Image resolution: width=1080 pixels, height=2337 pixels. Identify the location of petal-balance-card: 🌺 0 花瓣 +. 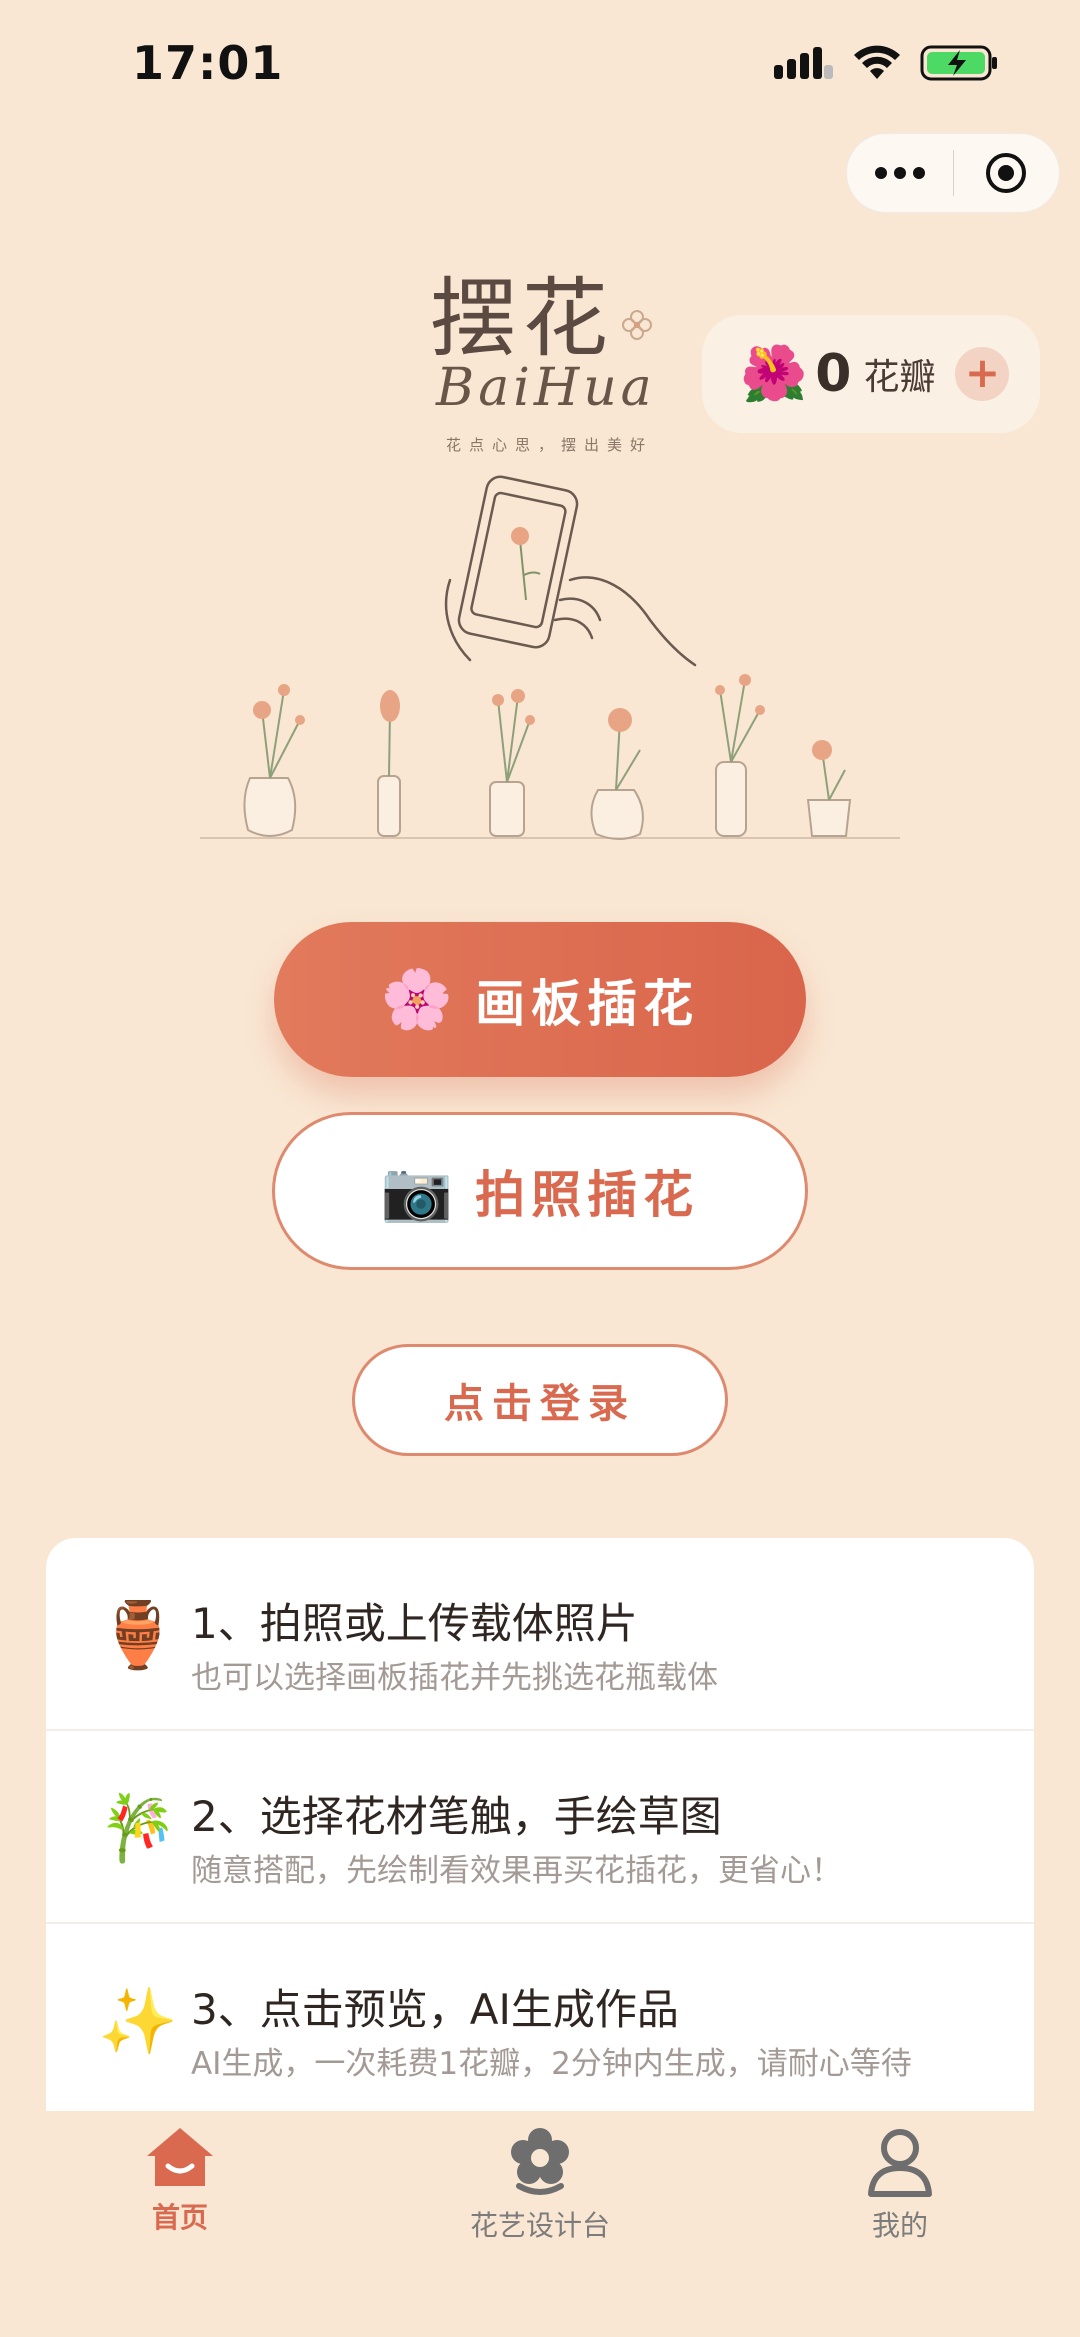
(871, 374).